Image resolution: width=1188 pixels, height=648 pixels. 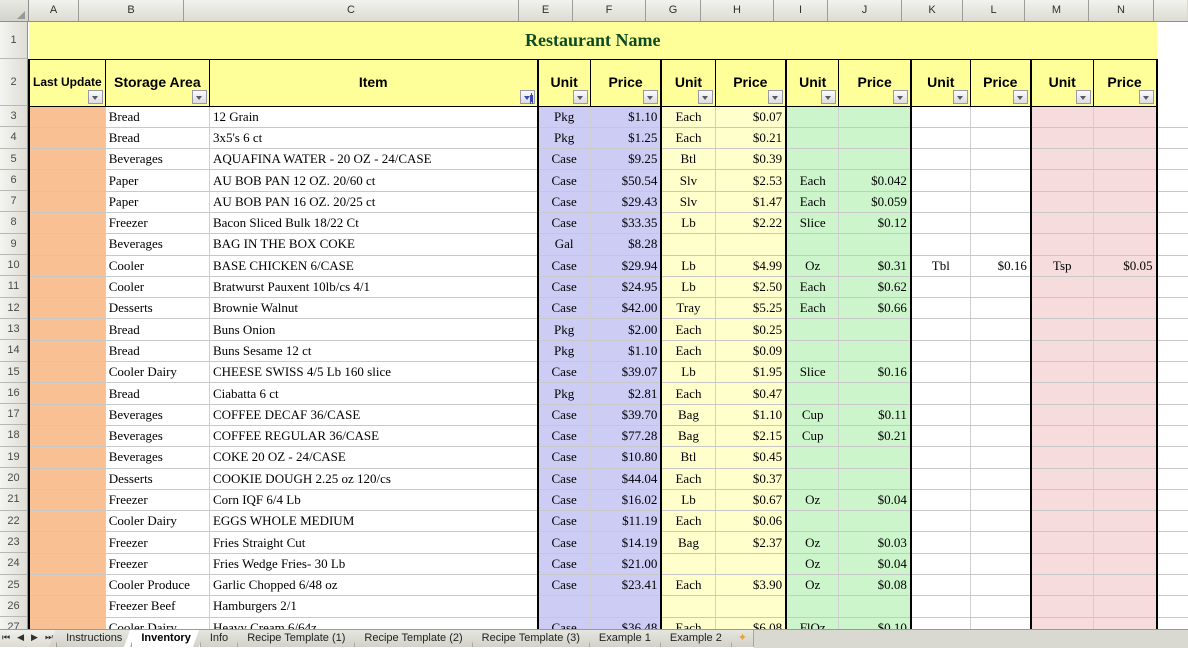 What do you see at coordinates (875, 372) in the screenshot?
I see `cell-p3-row-15: $0.16` at bounding box center [875, 372].